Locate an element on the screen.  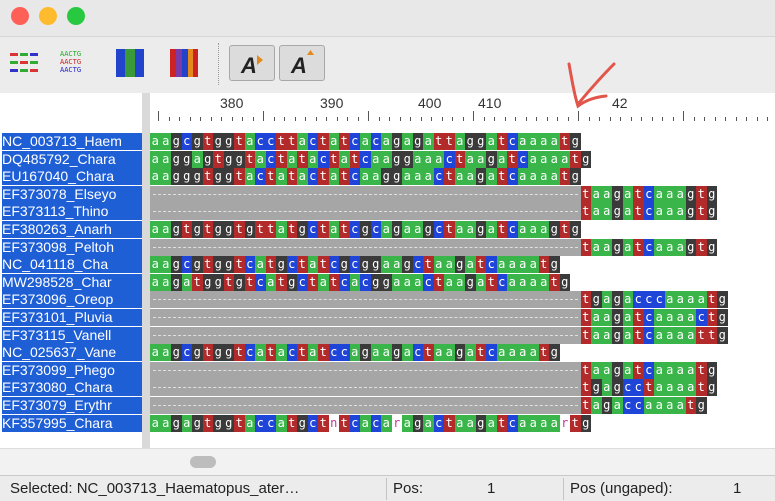
sequence-row: tagaccaaaatg is located at coordinates (462, 405).